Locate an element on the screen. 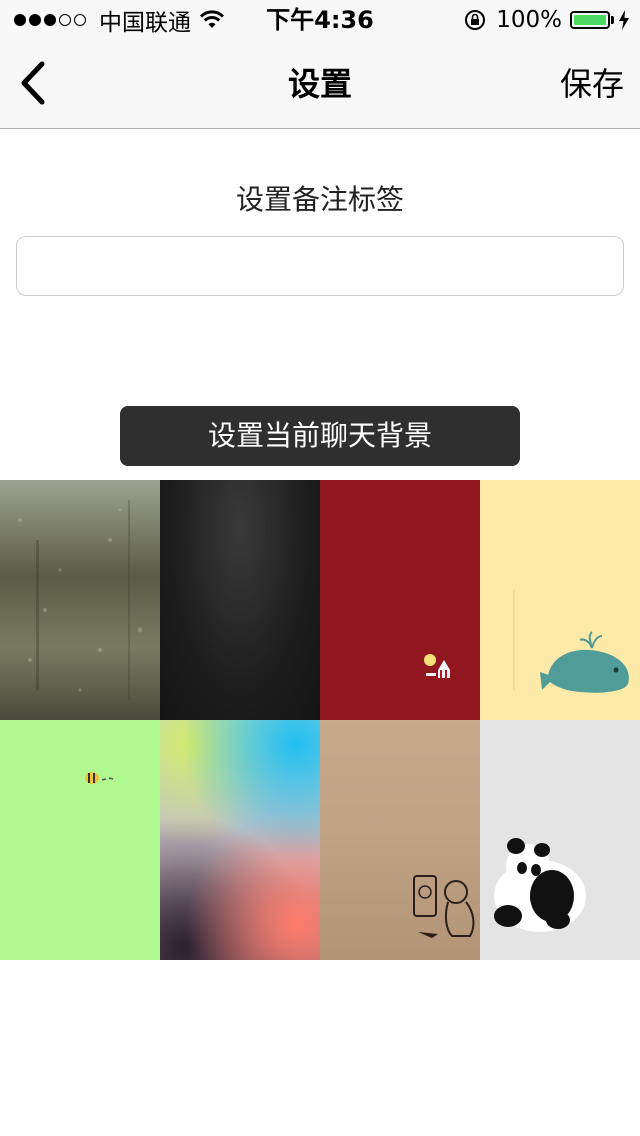  battery-percent: 100% is located at coordinates (529, 20).